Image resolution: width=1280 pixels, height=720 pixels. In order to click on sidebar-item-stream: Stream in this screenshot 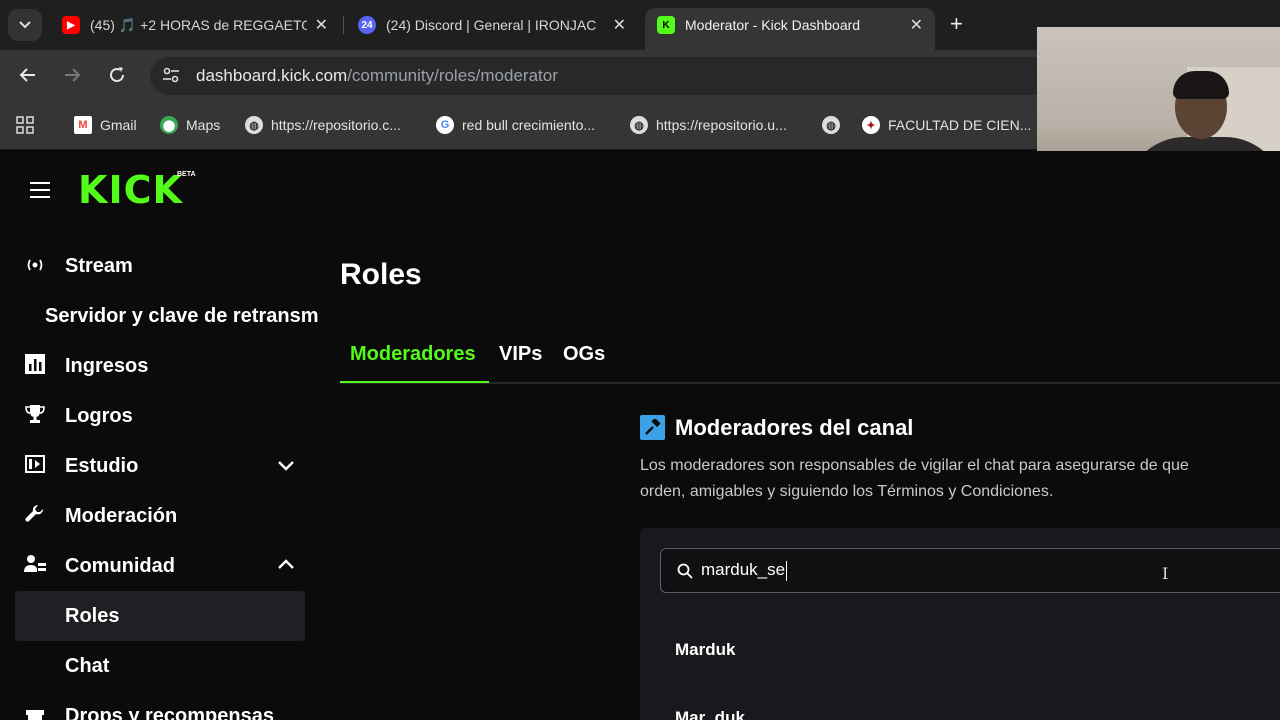, I will do `click(160, 266)`.